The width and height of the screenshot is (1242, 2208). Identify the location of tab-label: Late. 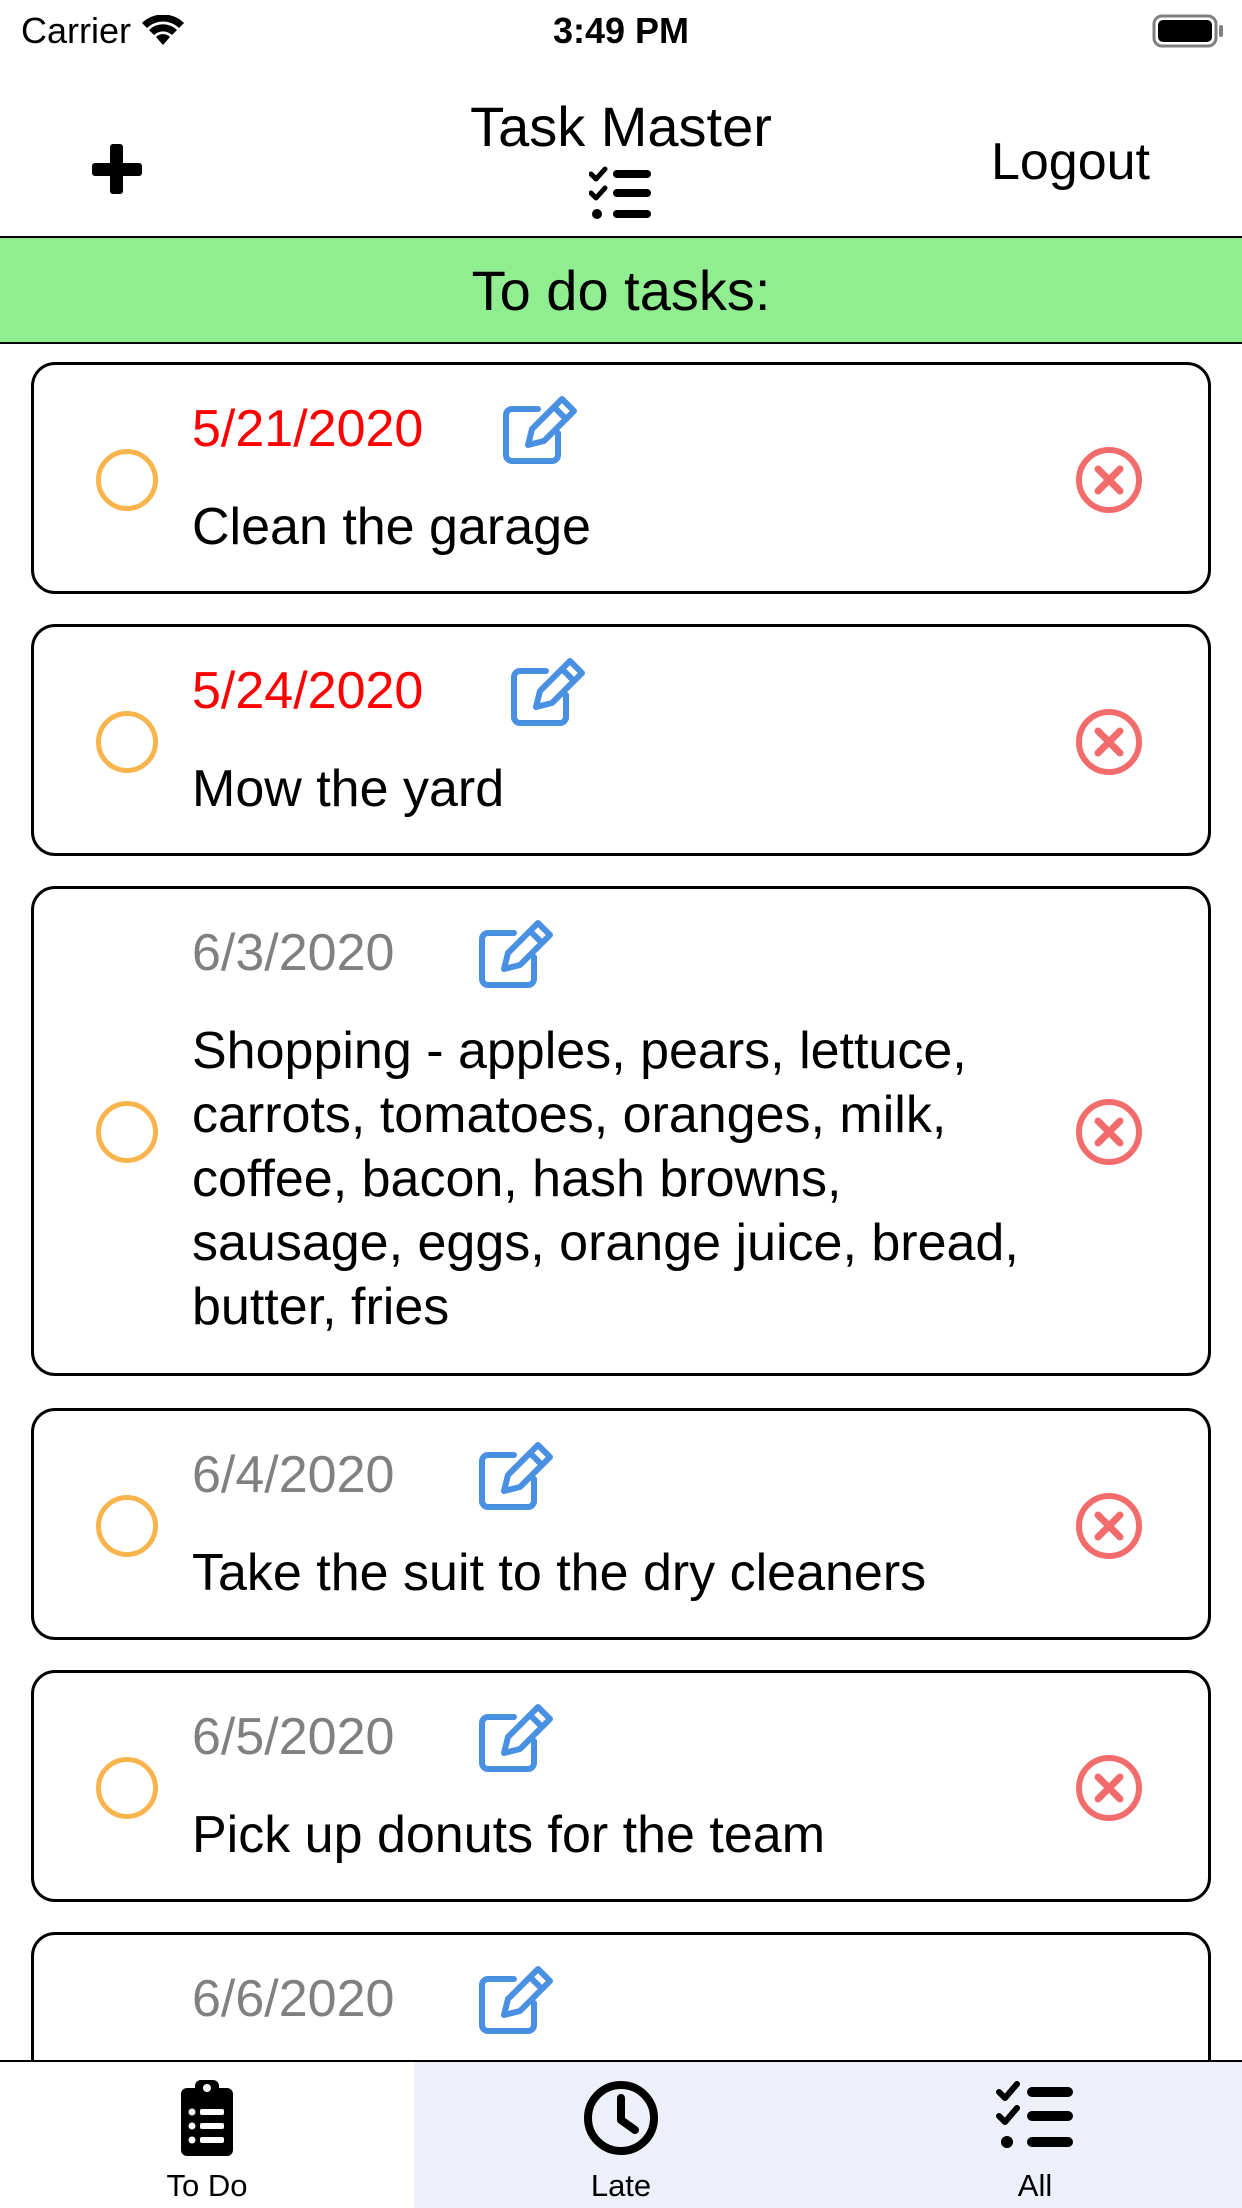
(621, 2185).